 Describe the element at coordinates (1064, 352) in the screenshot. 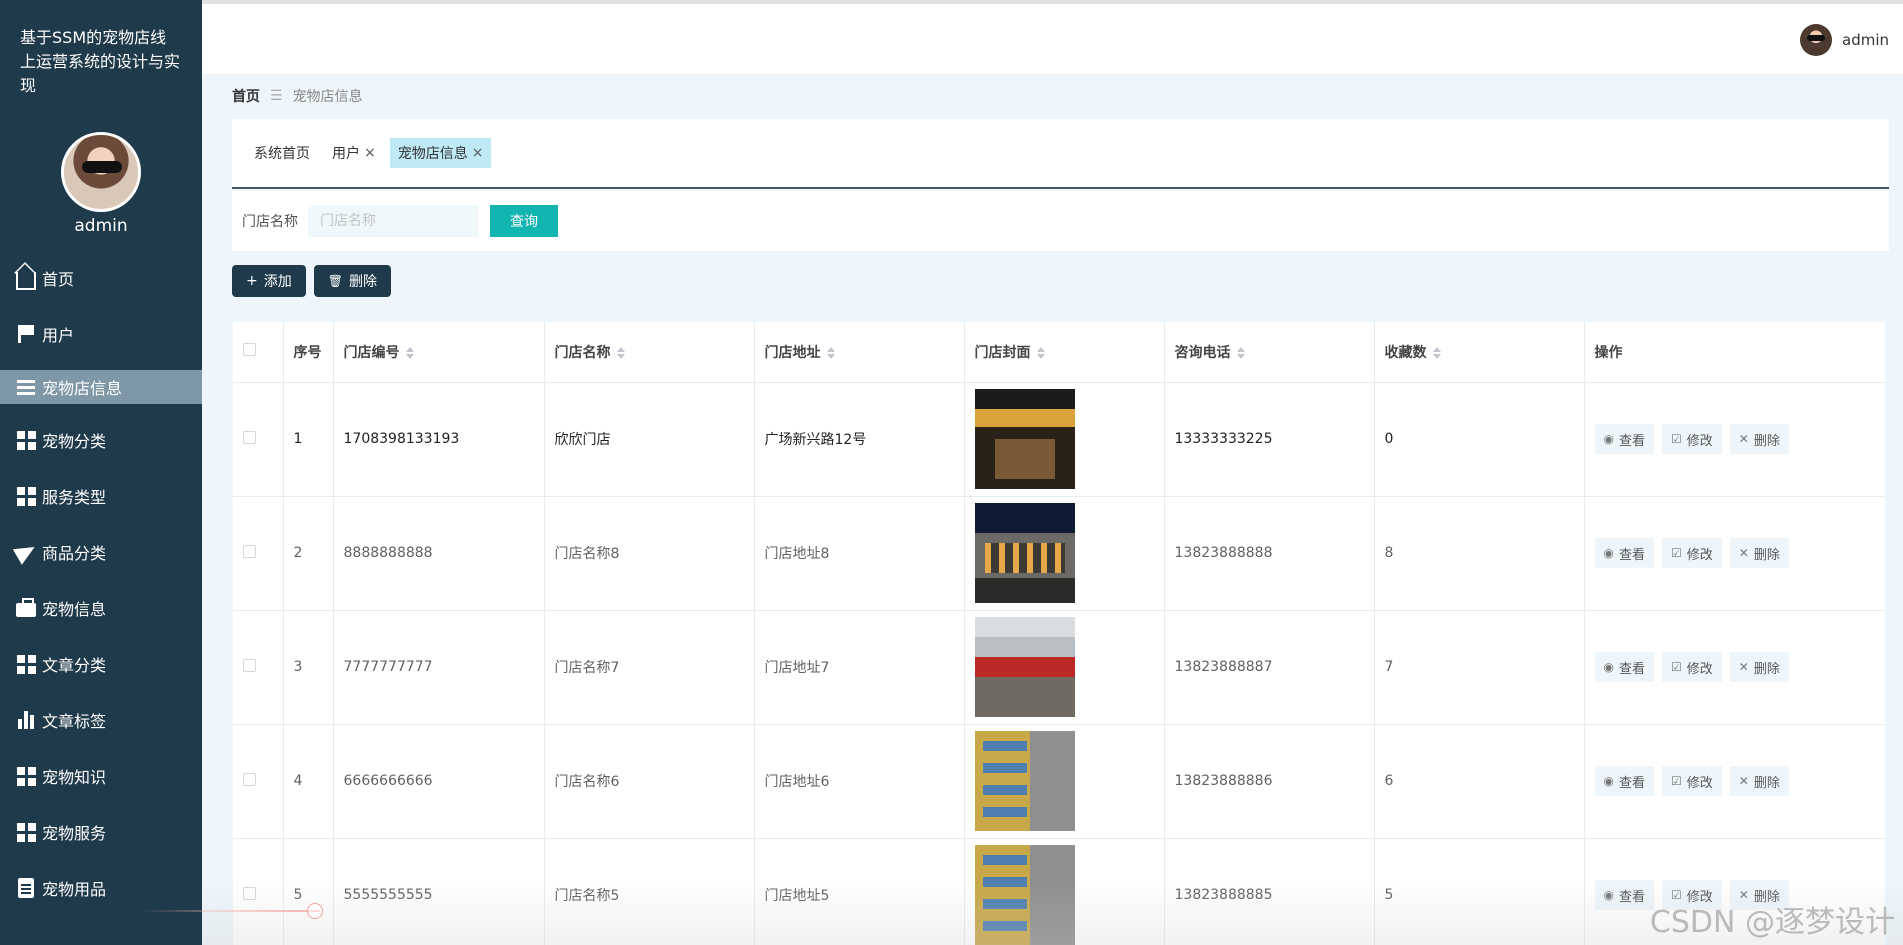

I see `column-header: 门店封面` at that location.